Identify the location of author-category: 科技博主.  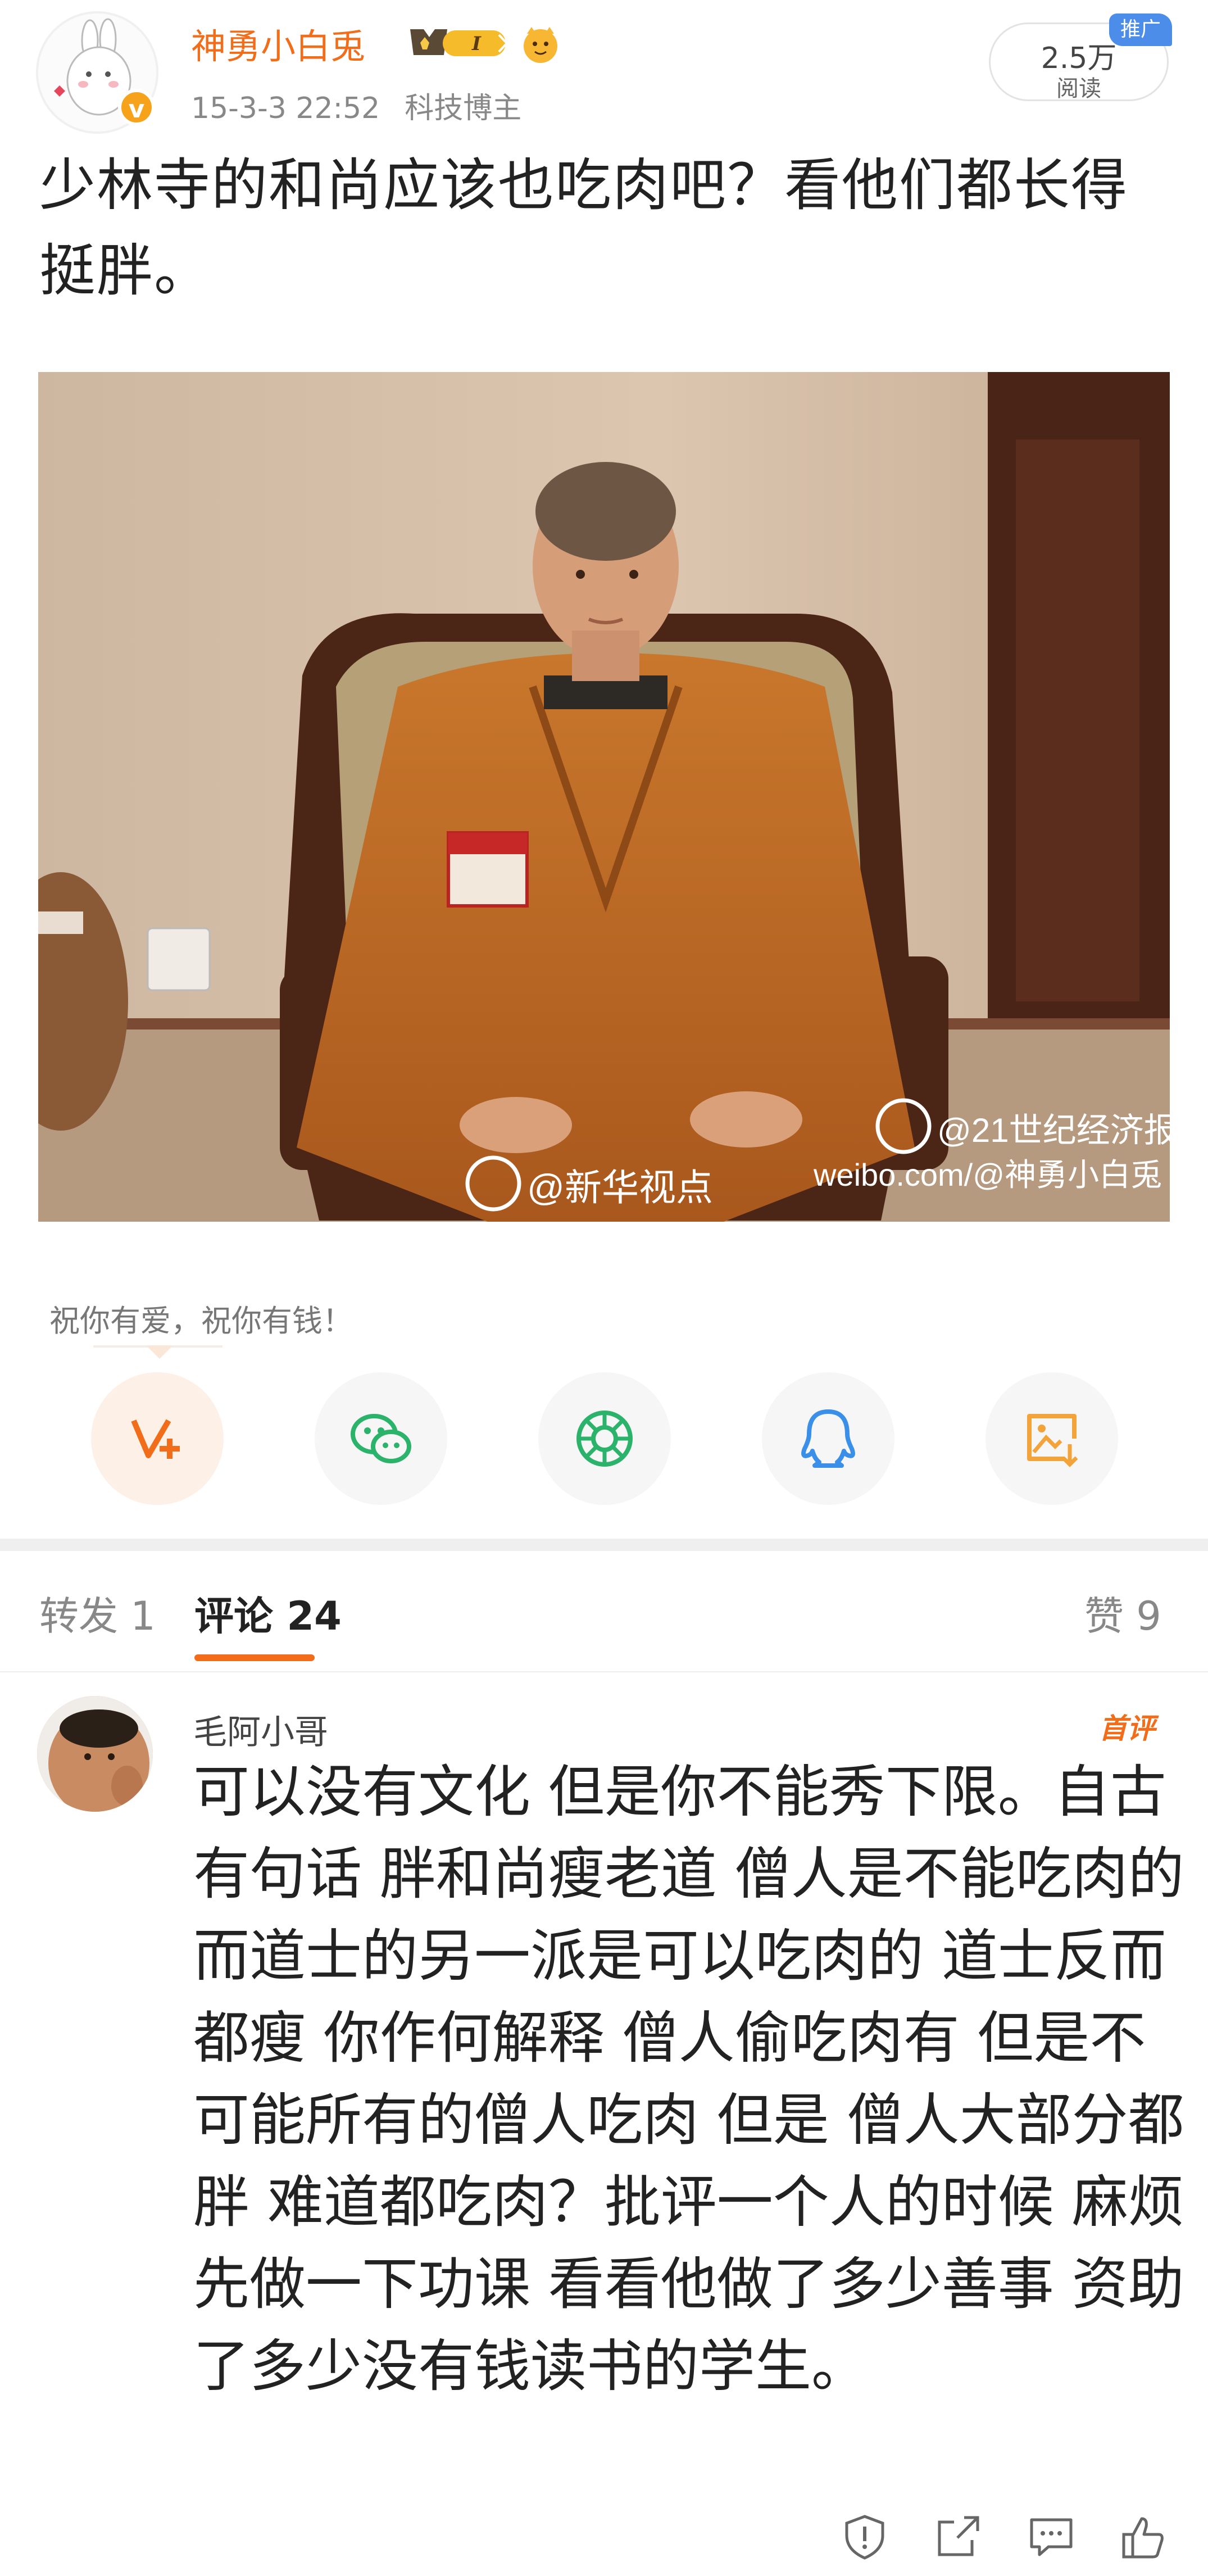
(464, 108).